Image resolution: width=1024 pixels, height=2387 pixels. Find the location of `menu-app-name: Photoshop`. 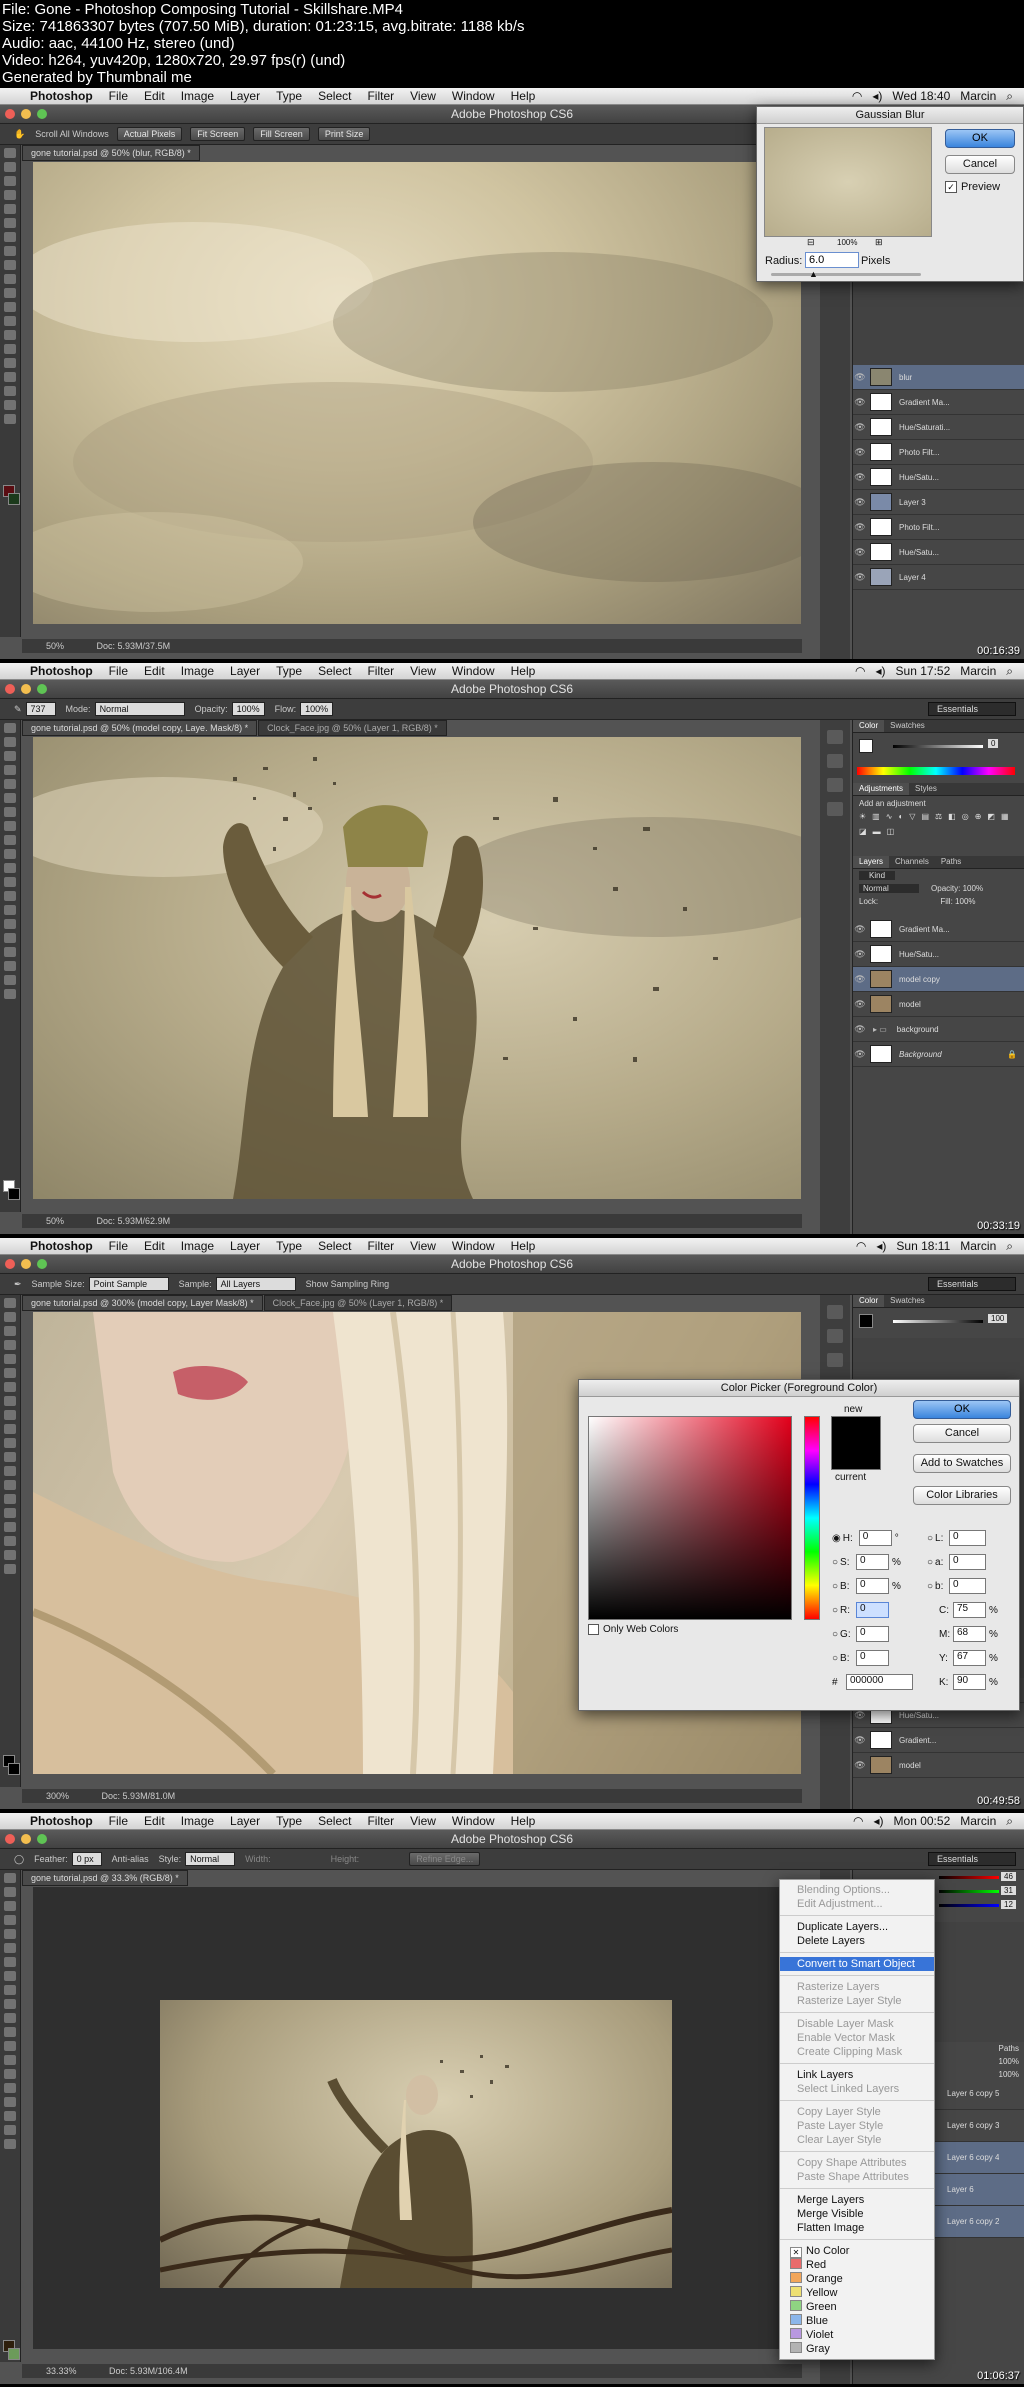

menu-app-name: Photoshop is located at coordinates (61, 671).